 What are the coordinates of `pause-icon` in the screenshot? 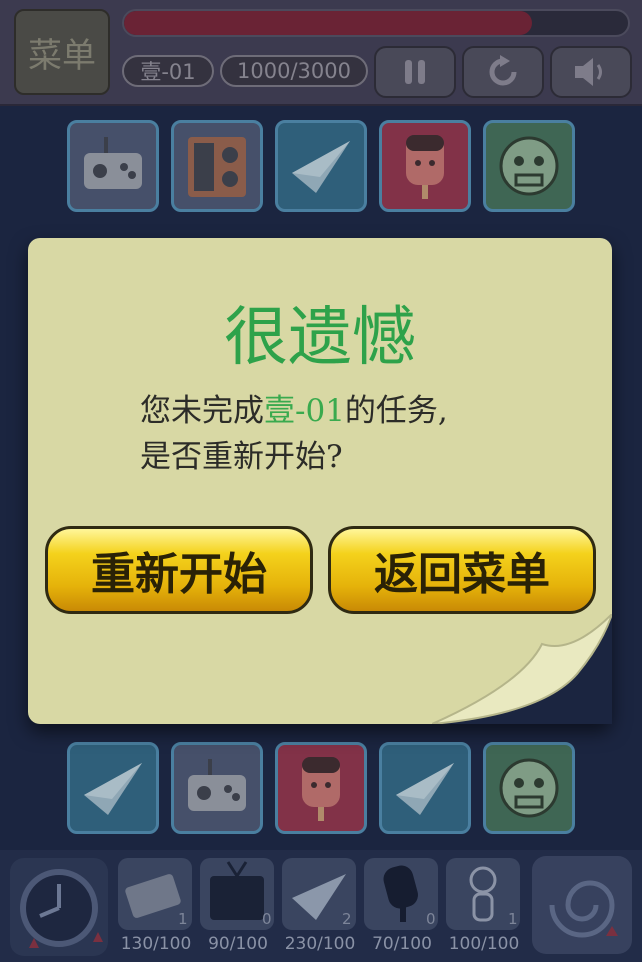 It's located at (415, 72).